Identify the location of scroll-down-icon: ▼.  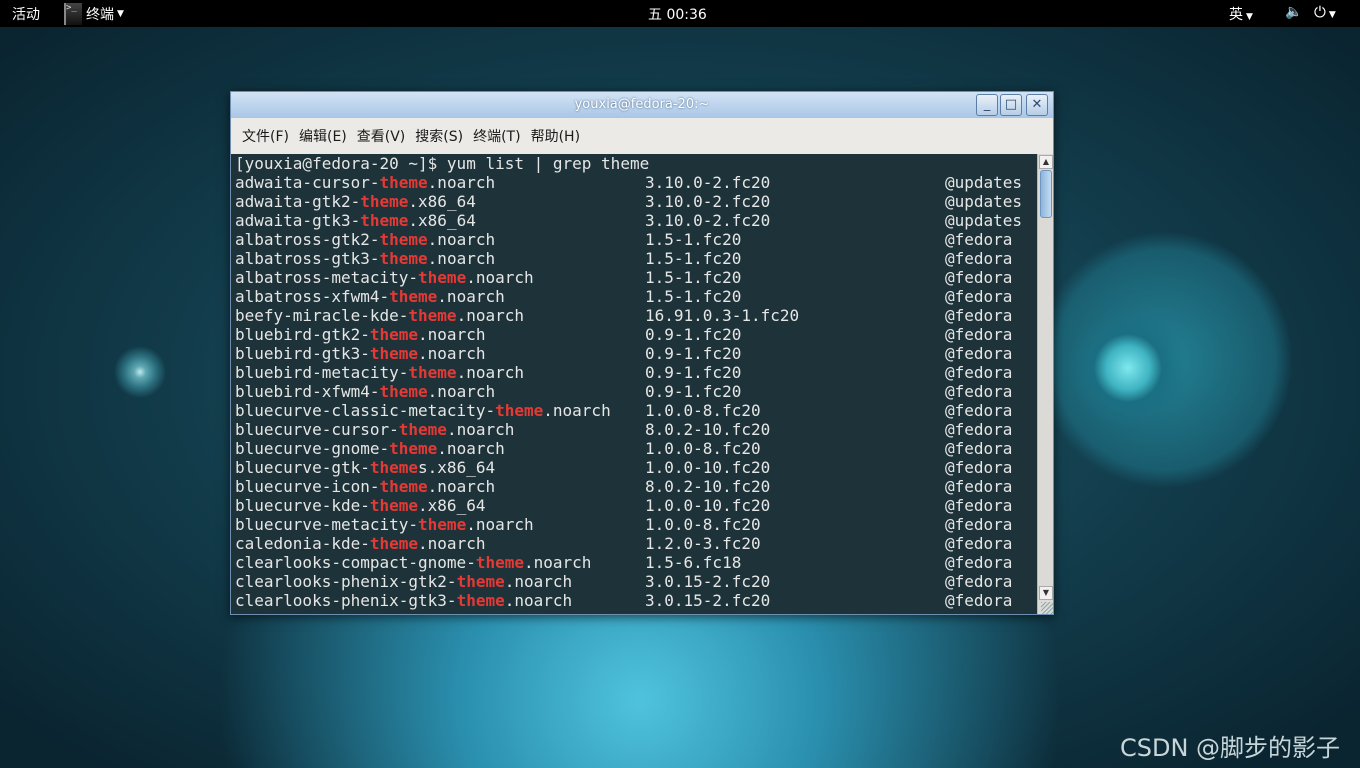
(1046, 593).